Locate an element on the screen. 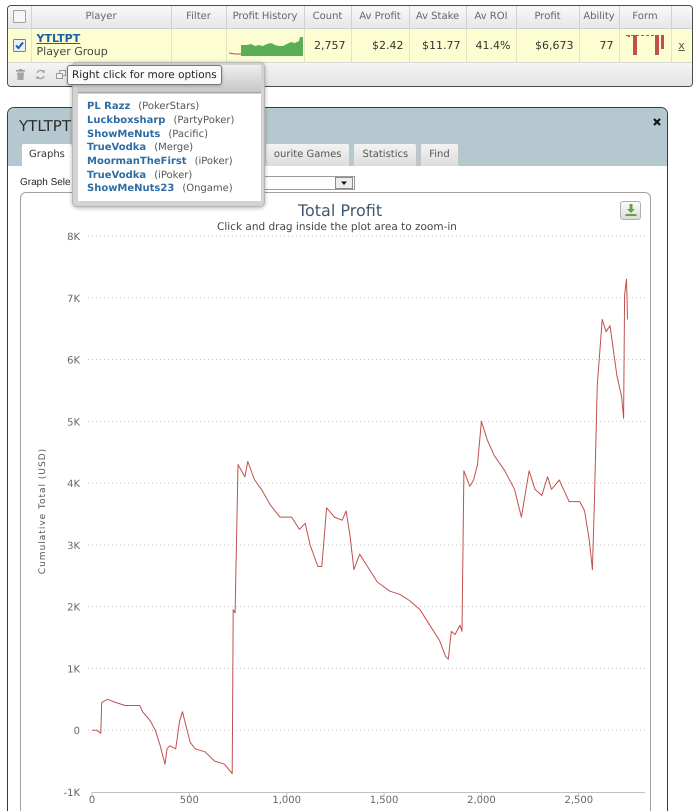 This screenshot has width=700, height=811. avg-stake-value: $11.77 is located at coordinates (437, 45).